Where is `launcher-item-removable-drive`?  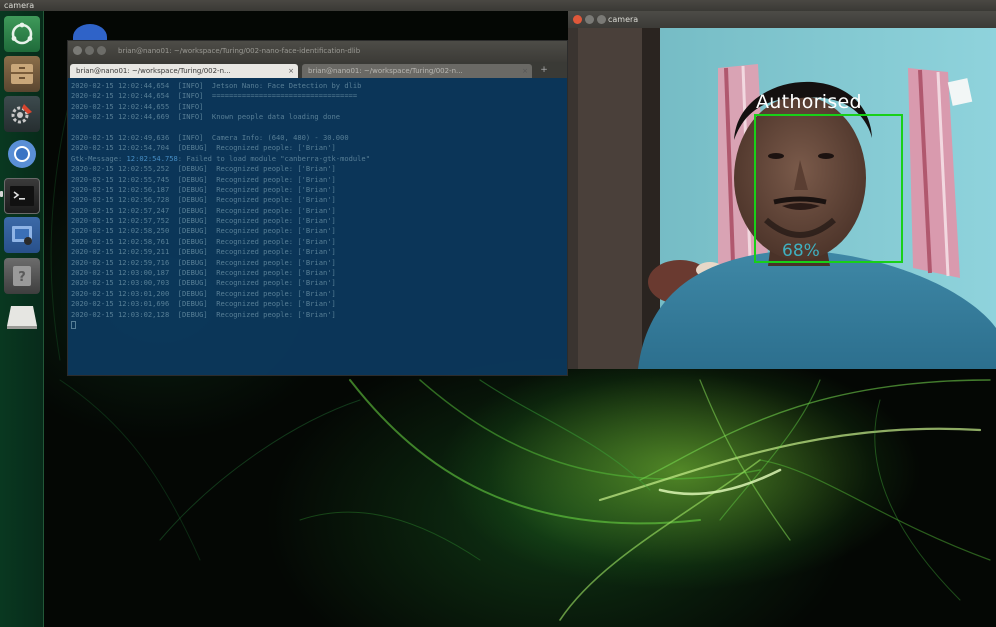
launcher-item-removable-drive is located at coordinates (22, 317).